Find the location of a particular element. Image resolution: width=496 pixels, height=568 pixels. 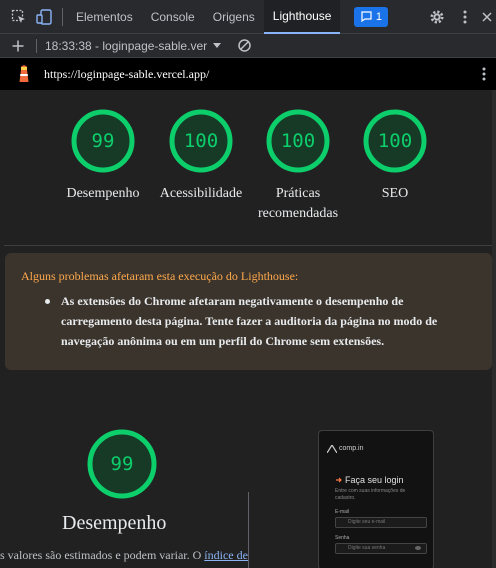

score-index-link: índice de is located at coordinates (226, 555).